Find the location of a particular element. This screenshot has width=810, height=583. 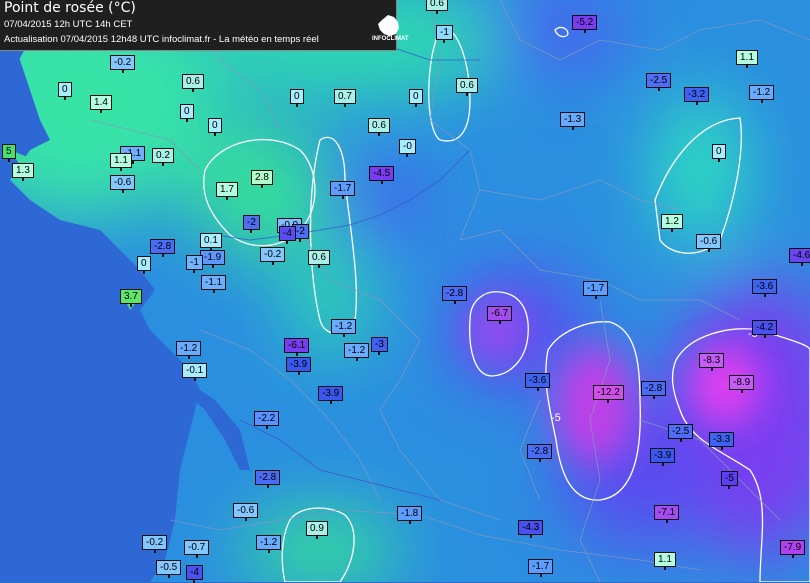

station-value: 1.3 is located at coordinates (23, 170).